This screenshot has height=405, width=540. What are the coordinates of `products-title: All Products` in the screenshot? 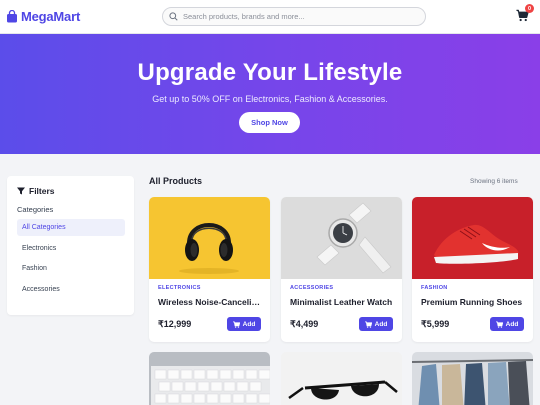 It's located at (176, 181).